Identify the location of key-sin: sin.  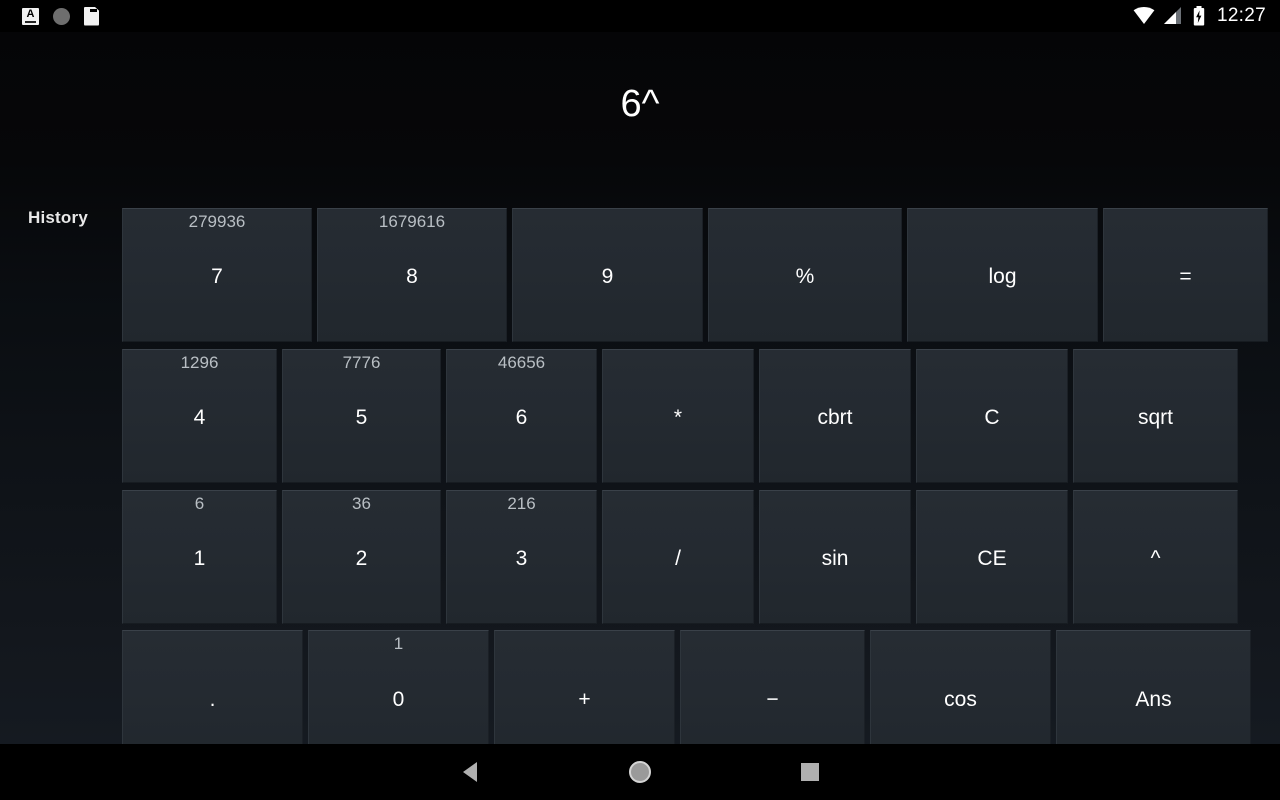
(835, 557).